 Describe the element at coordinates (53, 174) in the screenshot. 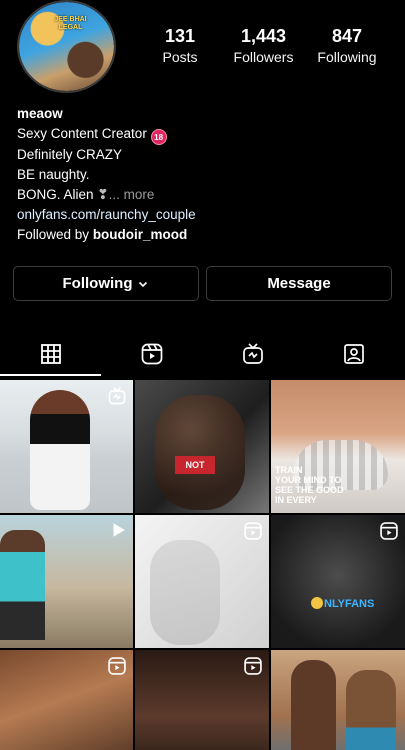

I see `bio-line-3: BE naughty.` at that location.